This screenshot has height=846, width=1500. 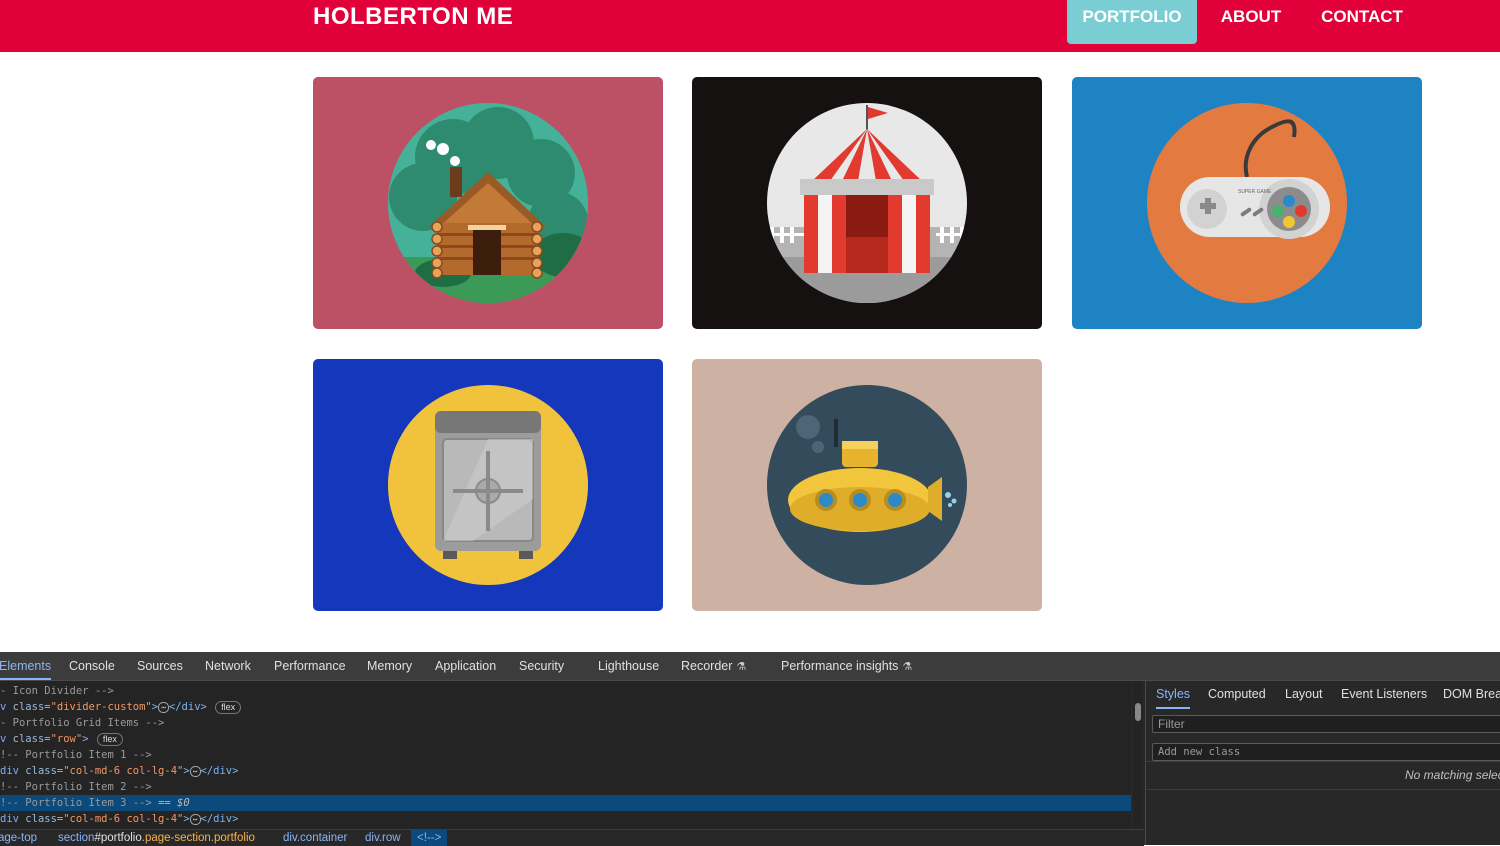 What do you see at coordinates (840, 666) in the screenshot?
I see `tab-performance-insights-label: Performance insights` at bounding box center [840, 666].